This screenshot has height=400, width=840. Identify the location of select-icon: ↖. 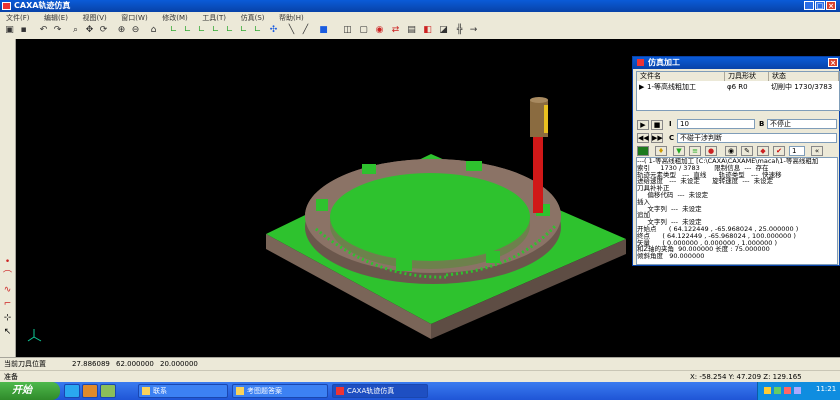
(7, 332).